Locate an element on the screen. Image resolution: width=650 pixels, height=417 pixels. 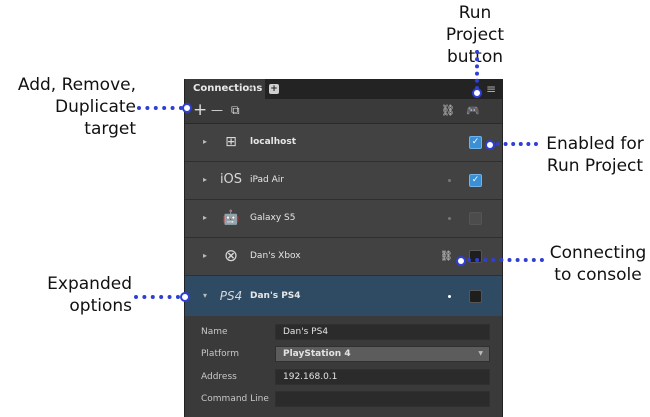
annotation-text: Expanded is located at coordinates (89, 284).